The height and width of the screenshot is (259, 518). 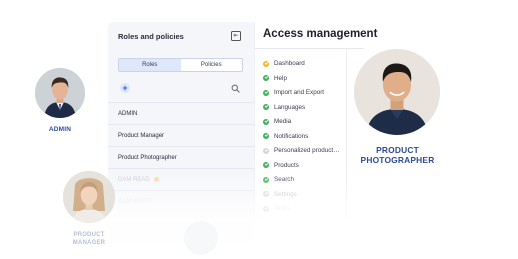 I want to click on add-role-button: +, so click(x=125, y=88).